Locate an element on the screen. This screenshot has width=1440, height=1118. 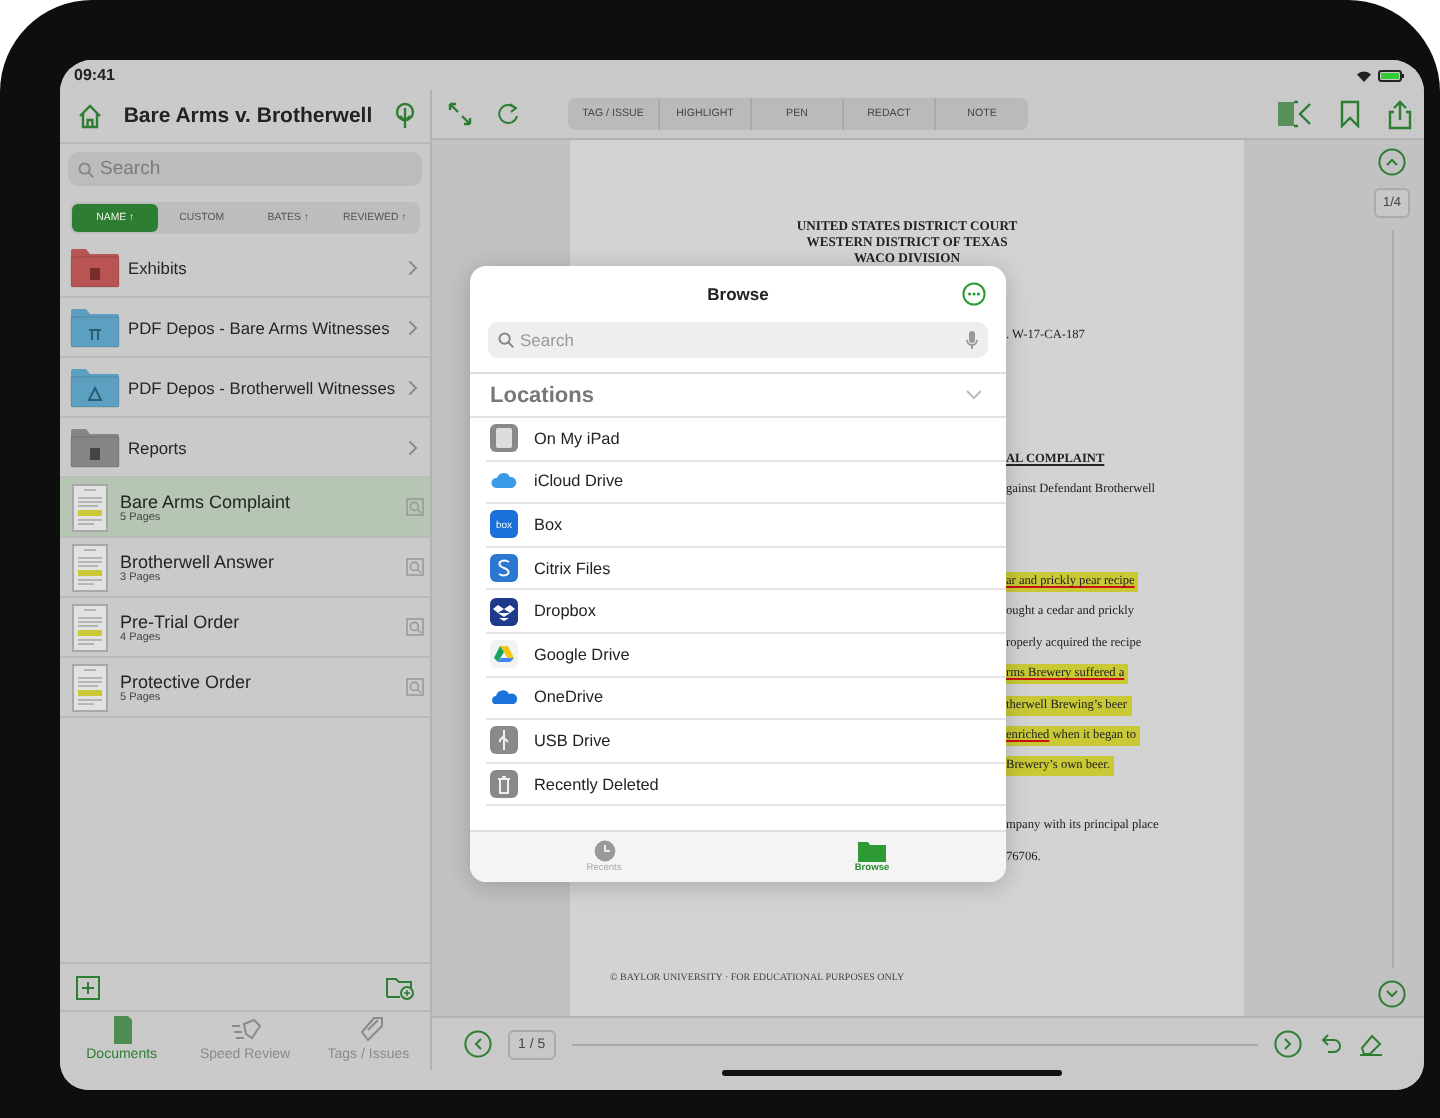
location-name: iCloud Drive is located at coordinates (579, 481).